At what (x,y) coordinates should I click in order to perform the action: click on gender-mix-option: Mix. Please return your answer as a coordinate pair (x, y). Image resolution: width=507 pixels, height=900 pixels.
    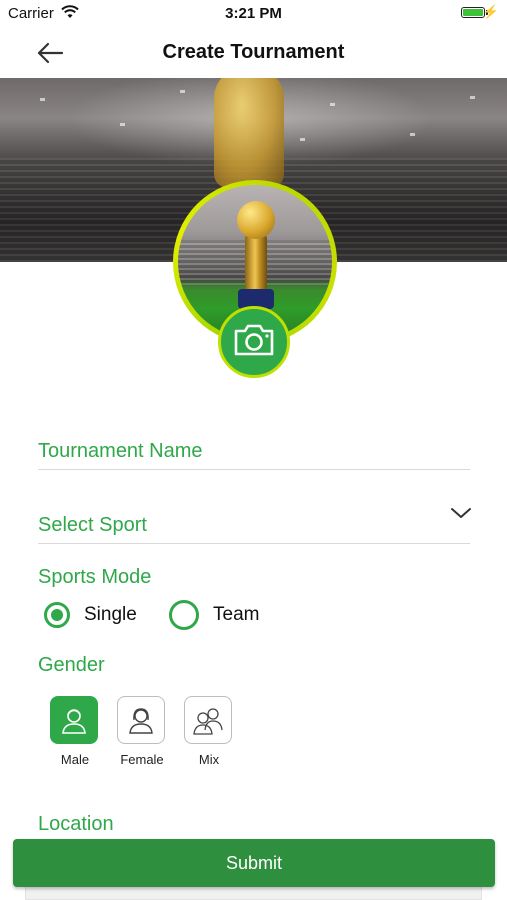
    Looking at the image, I should click on (209, 731).